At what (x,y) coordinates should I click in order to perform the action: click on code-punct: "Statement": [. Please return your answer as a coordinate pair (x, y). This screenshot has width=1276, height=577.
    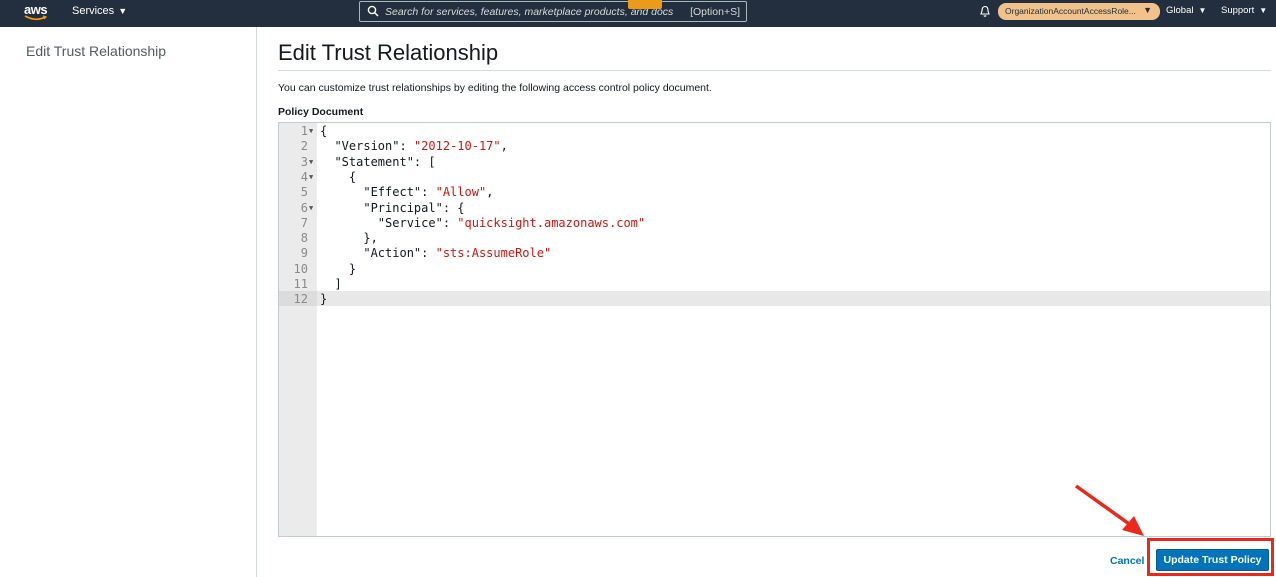
    Looking at the image, I should click on (385, 161).